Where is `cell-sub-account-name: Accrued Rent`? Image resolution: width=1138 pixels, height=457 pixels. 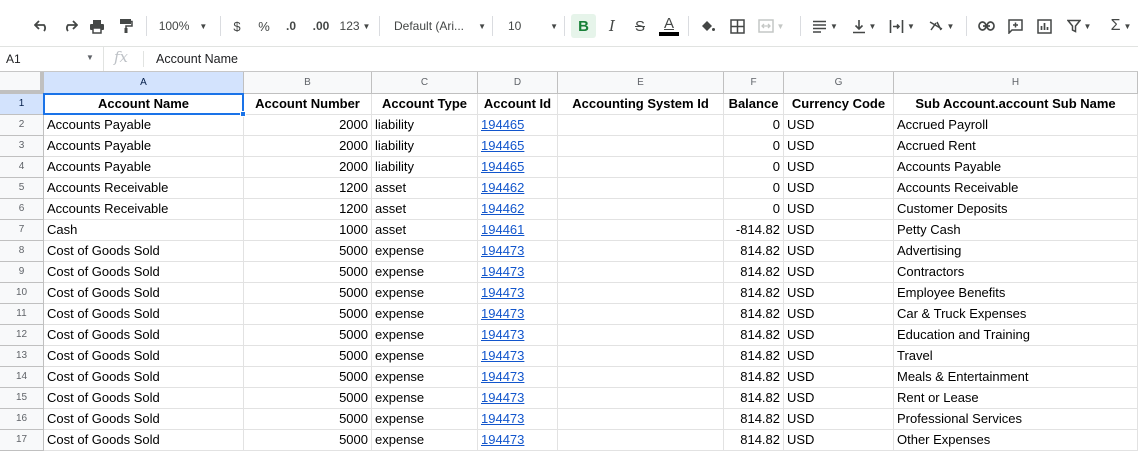 cell-sub-account-name: Accrued Rent is located at coordinates (1016, 146).